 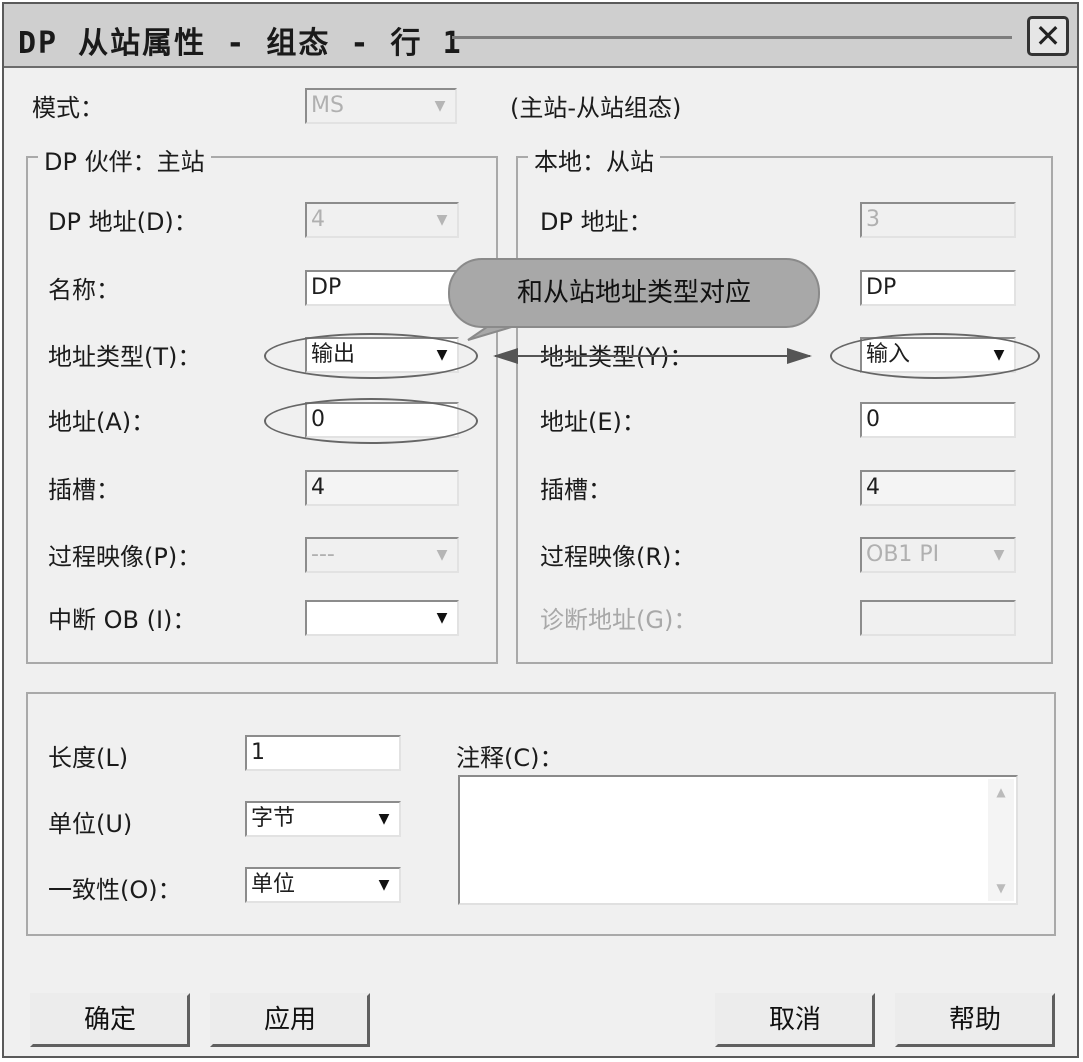 I want to click on apply-button: 应用, so click(x=290, y=1020).